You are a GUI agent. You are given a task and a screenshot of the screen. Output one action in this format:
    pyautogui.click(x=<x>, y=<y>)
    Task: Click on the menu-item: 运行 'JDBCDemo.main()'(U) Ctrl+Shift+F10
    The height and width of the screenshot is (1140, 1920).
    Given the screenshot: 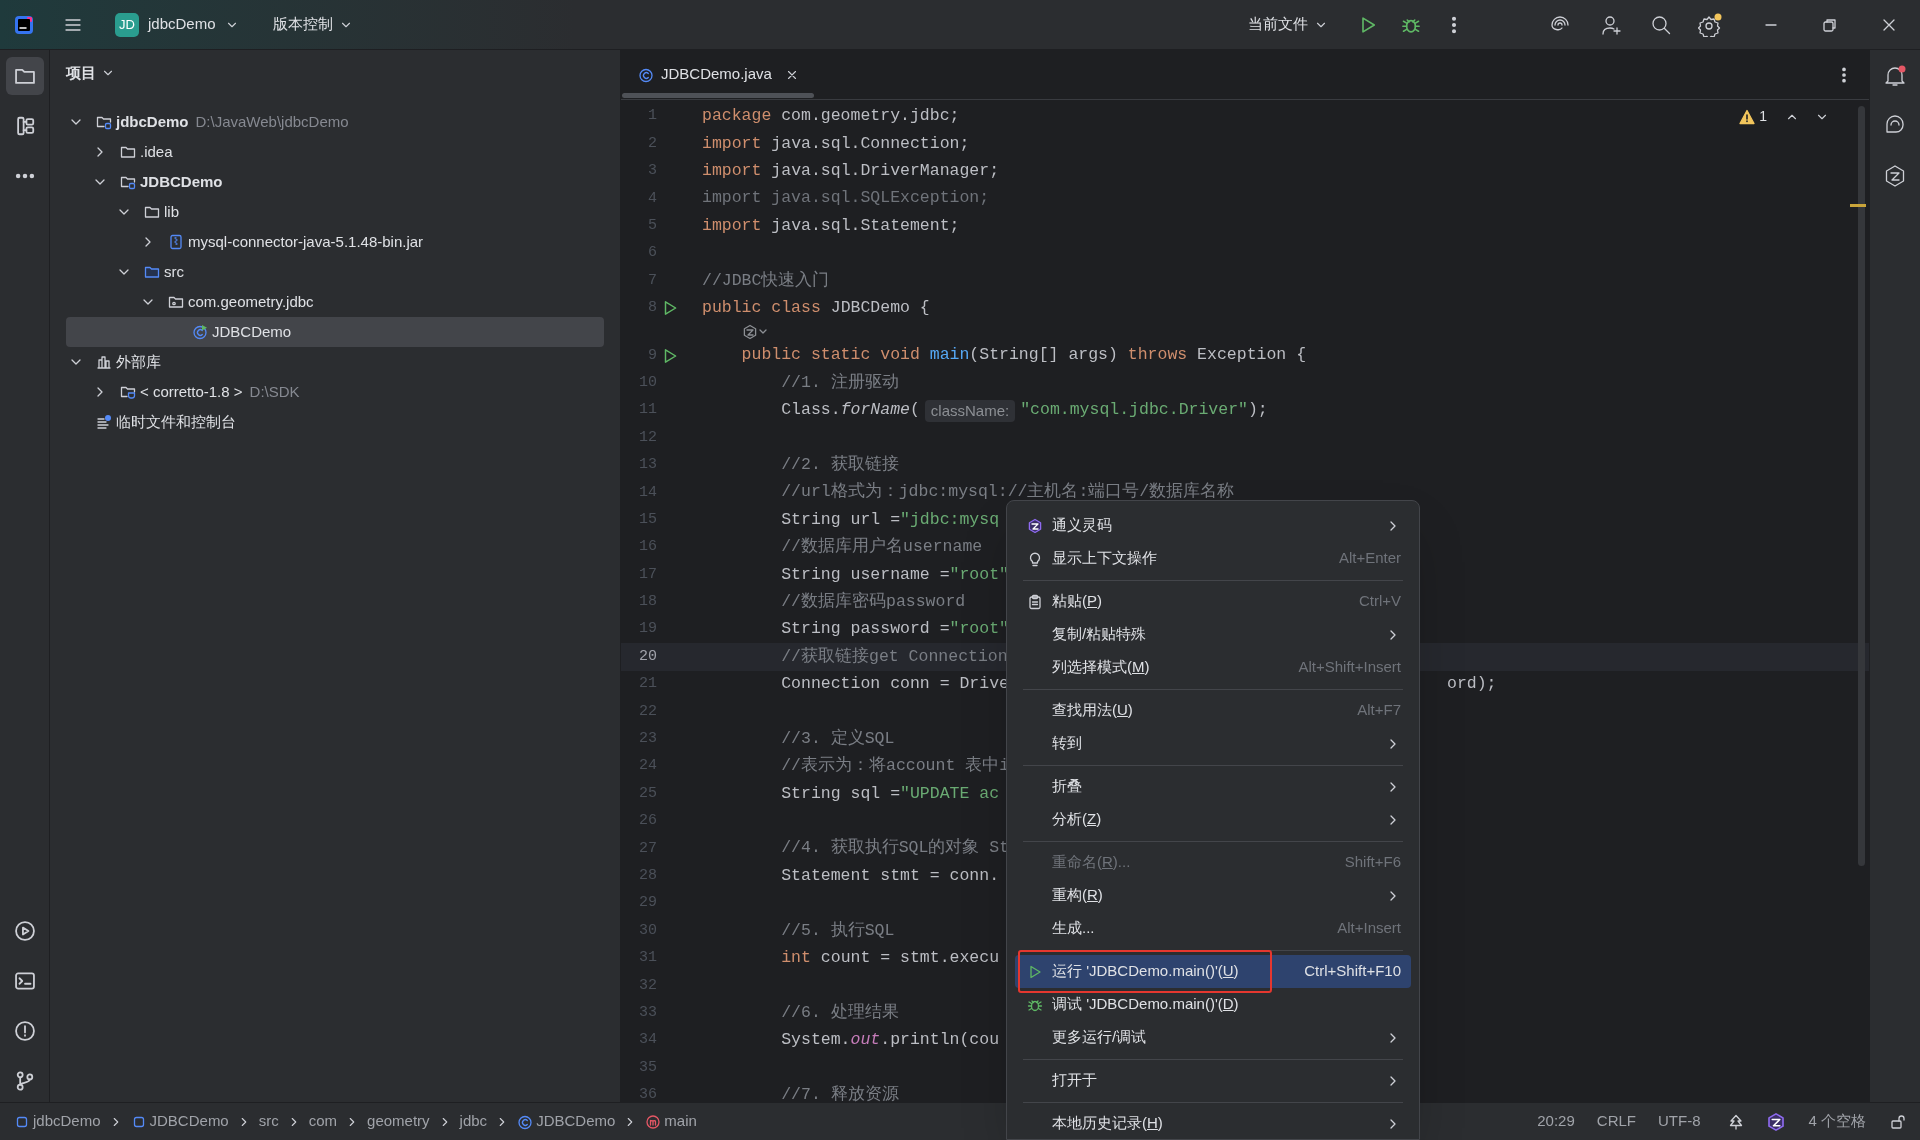 What is the action you would take?
    pyautogui.click(x=1213, y=971)
    